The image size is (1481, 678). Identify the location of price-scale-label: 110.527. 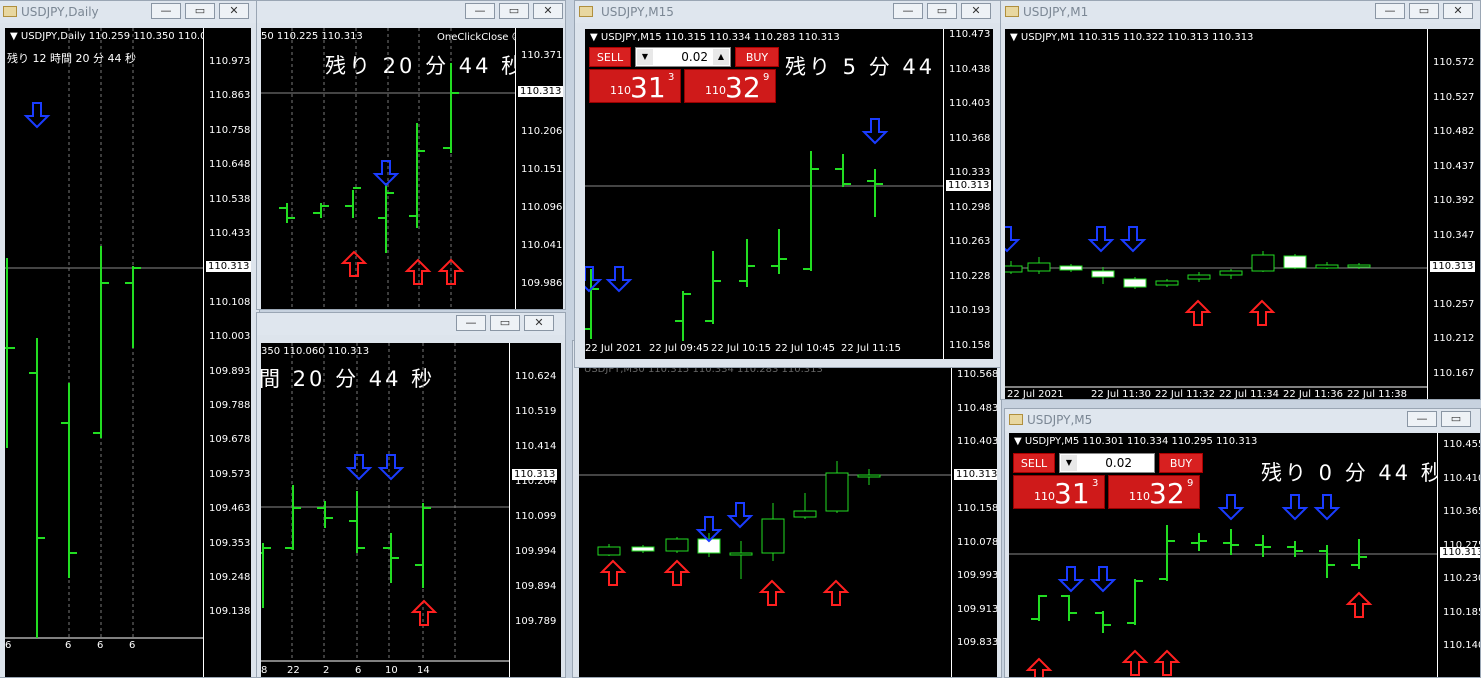
(1454, 97).